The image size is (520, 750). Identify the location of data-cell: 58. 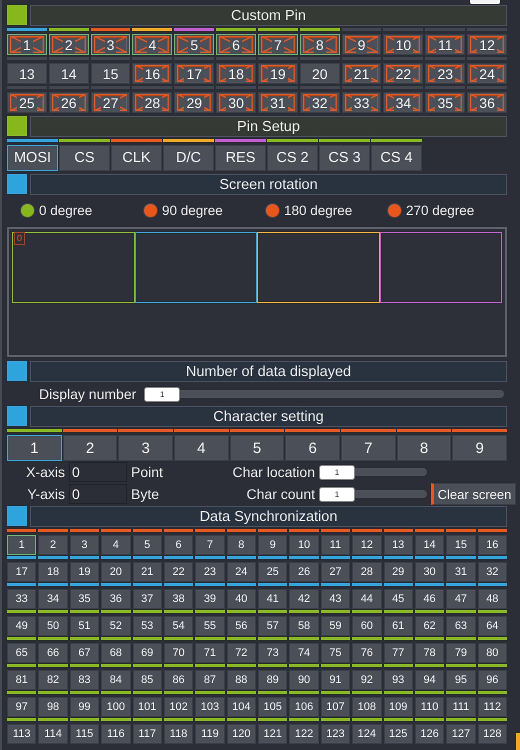
(304, 626).